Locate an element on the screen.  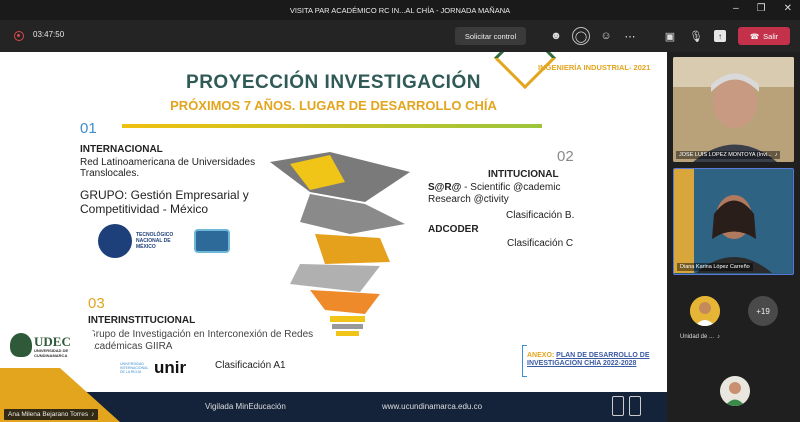
udec-logo-sub: UNIVERSIDAD DE CUNDINAMARCA is located at coordinates (51, 353).